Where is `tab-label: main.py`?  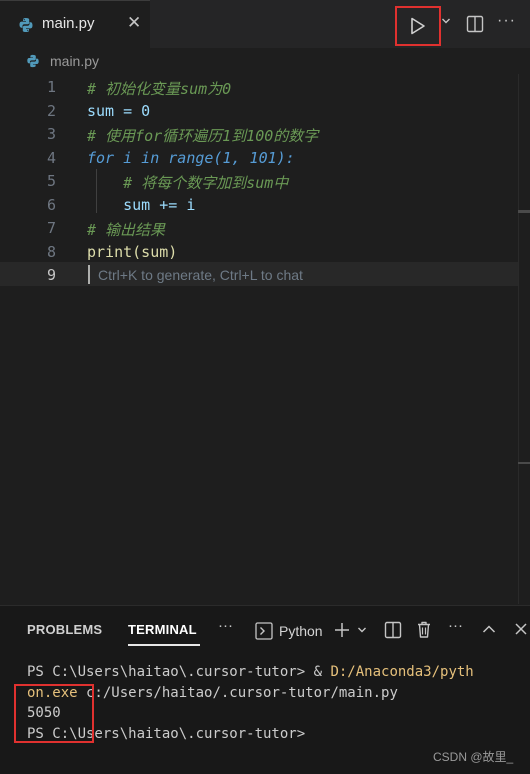
tab-label: main.py is located at coordinates (68, 23).